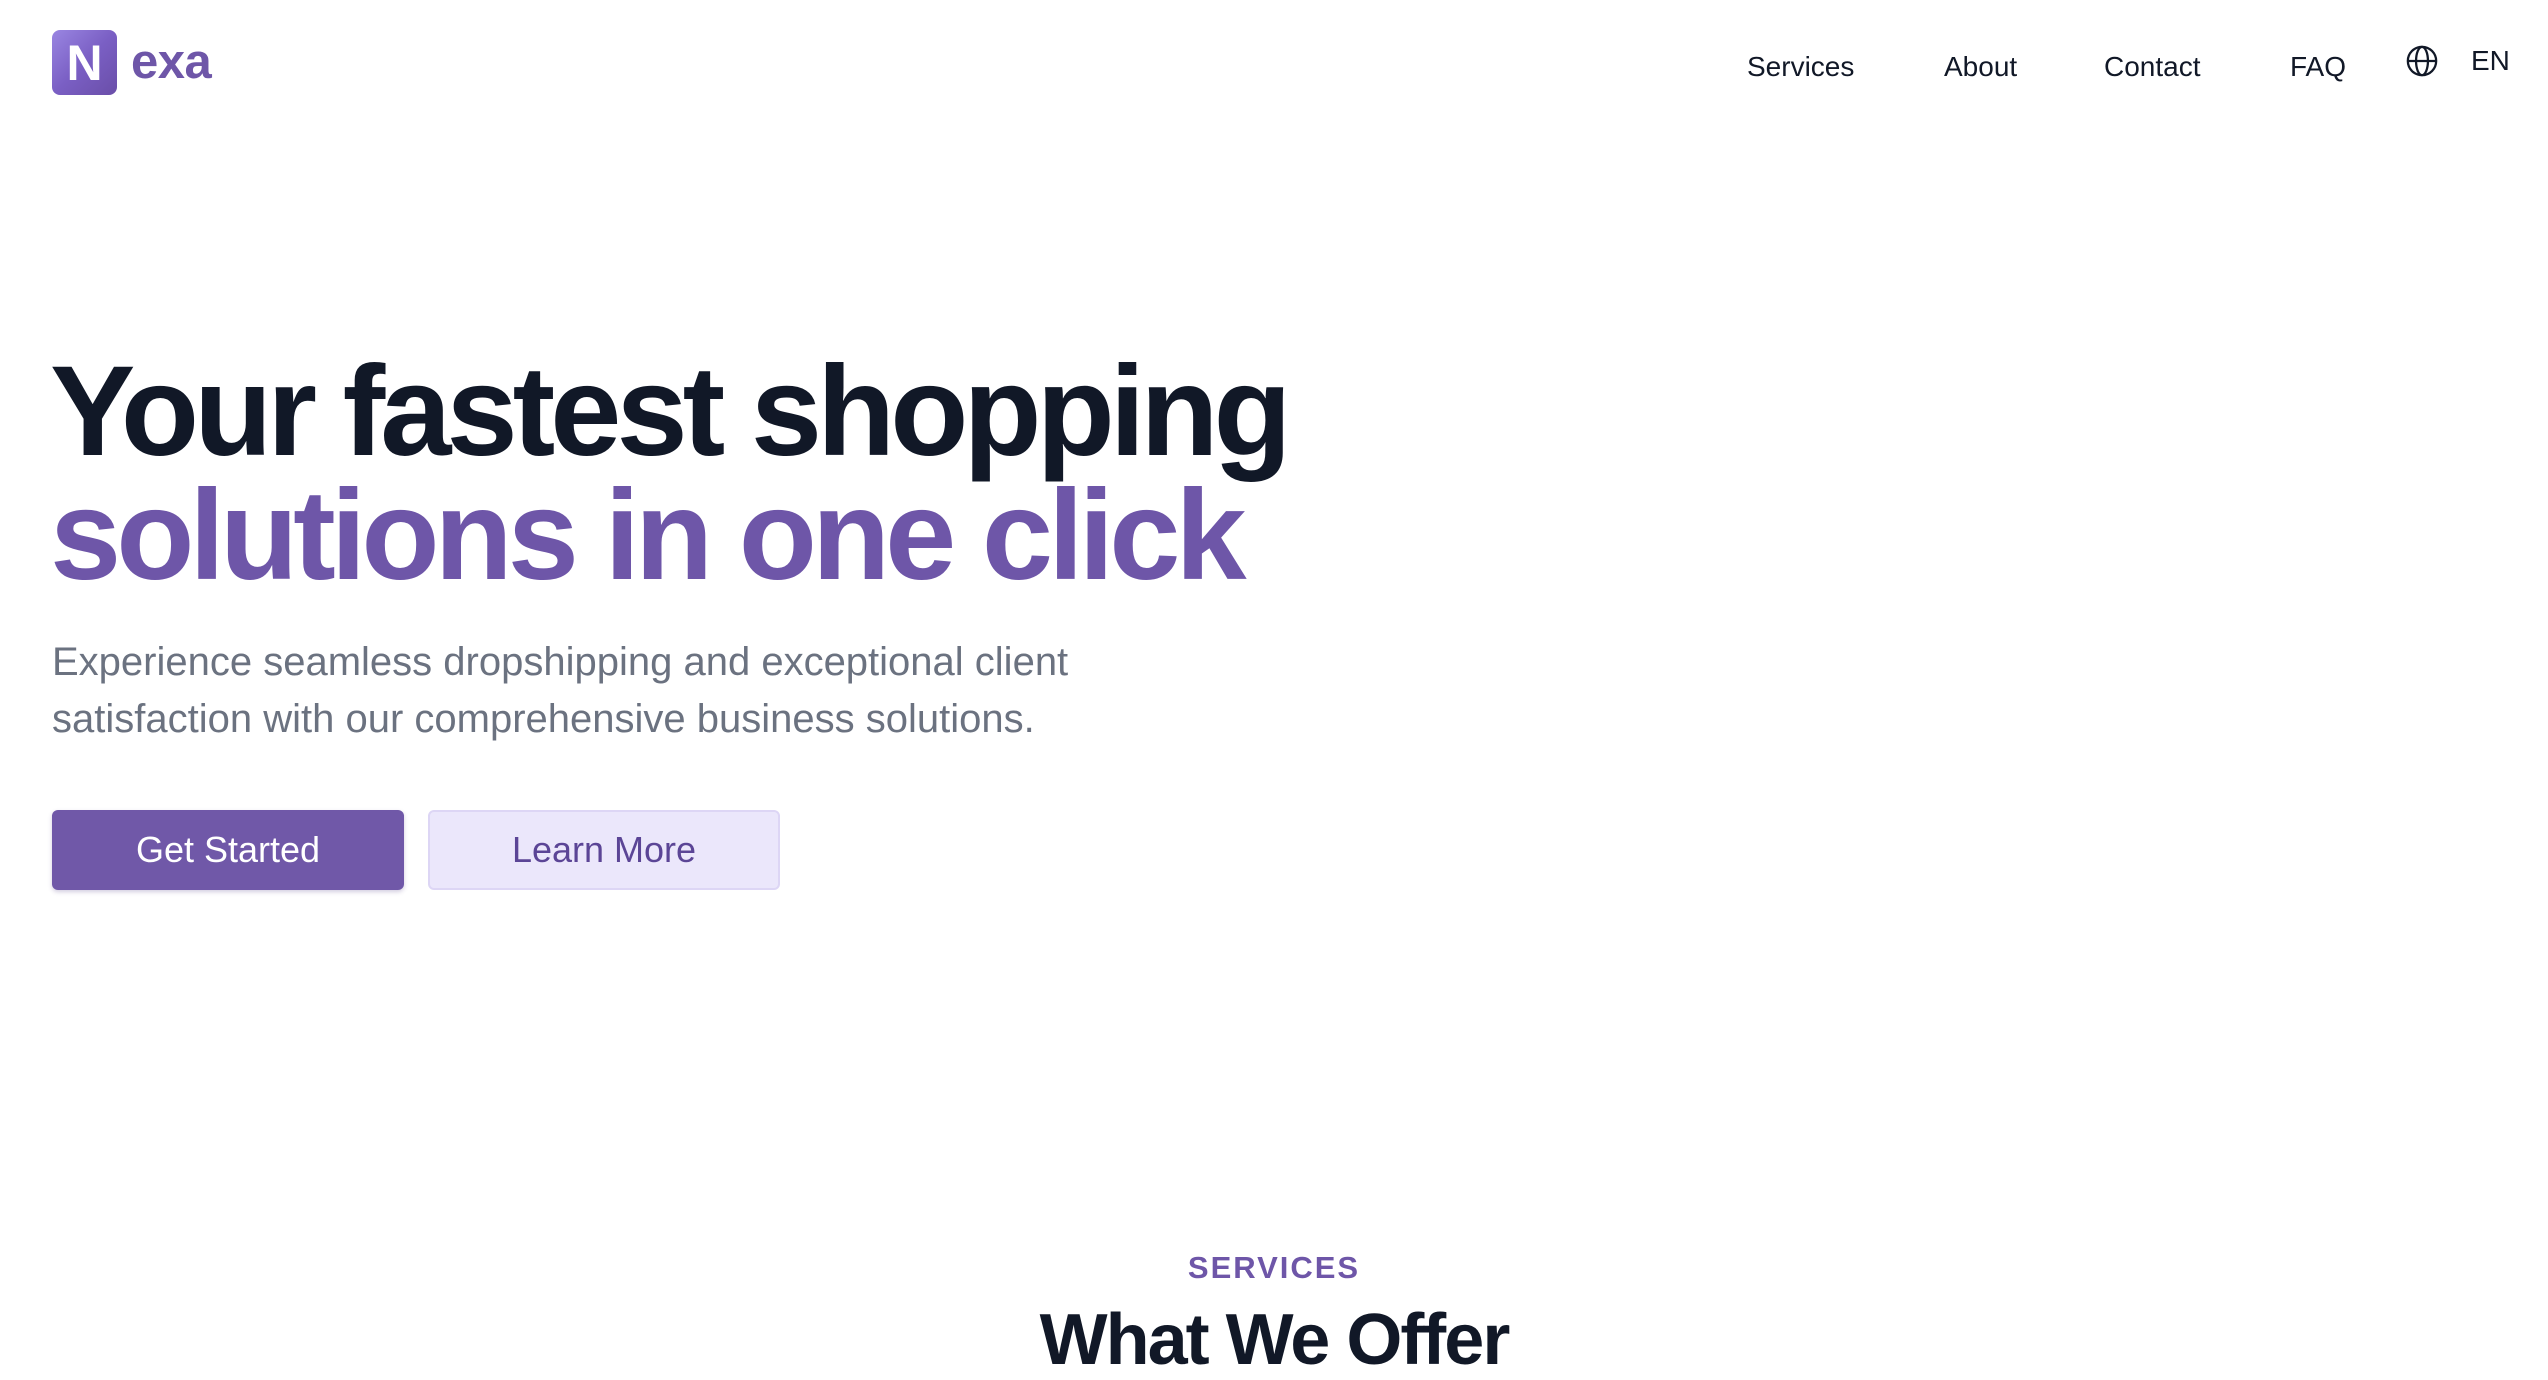  Describe the element at coordinates (1274, 70) in the screenshot. I see `main-nav: Services About Contact FAQ` at that location.